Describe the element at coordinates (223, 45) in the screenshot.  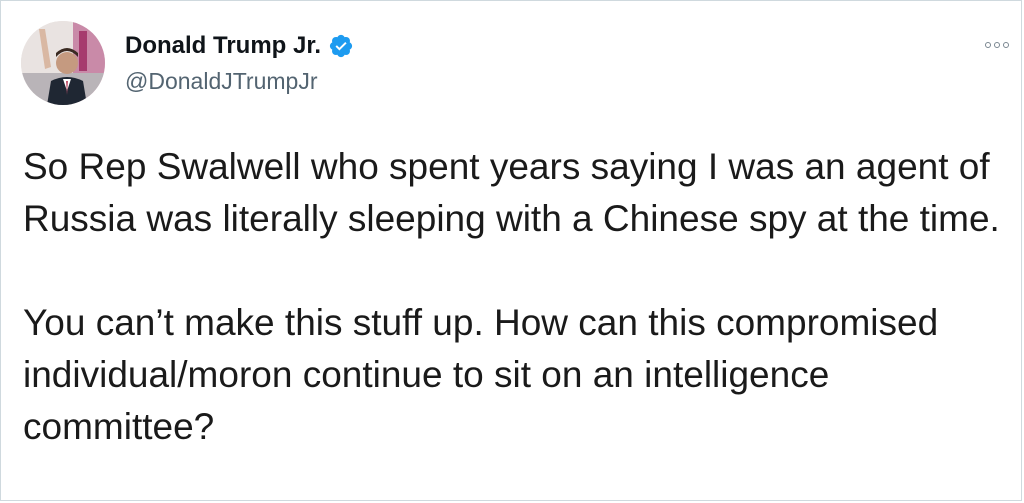
I see `author-name-label: Donald Trump Jr.` at that location.